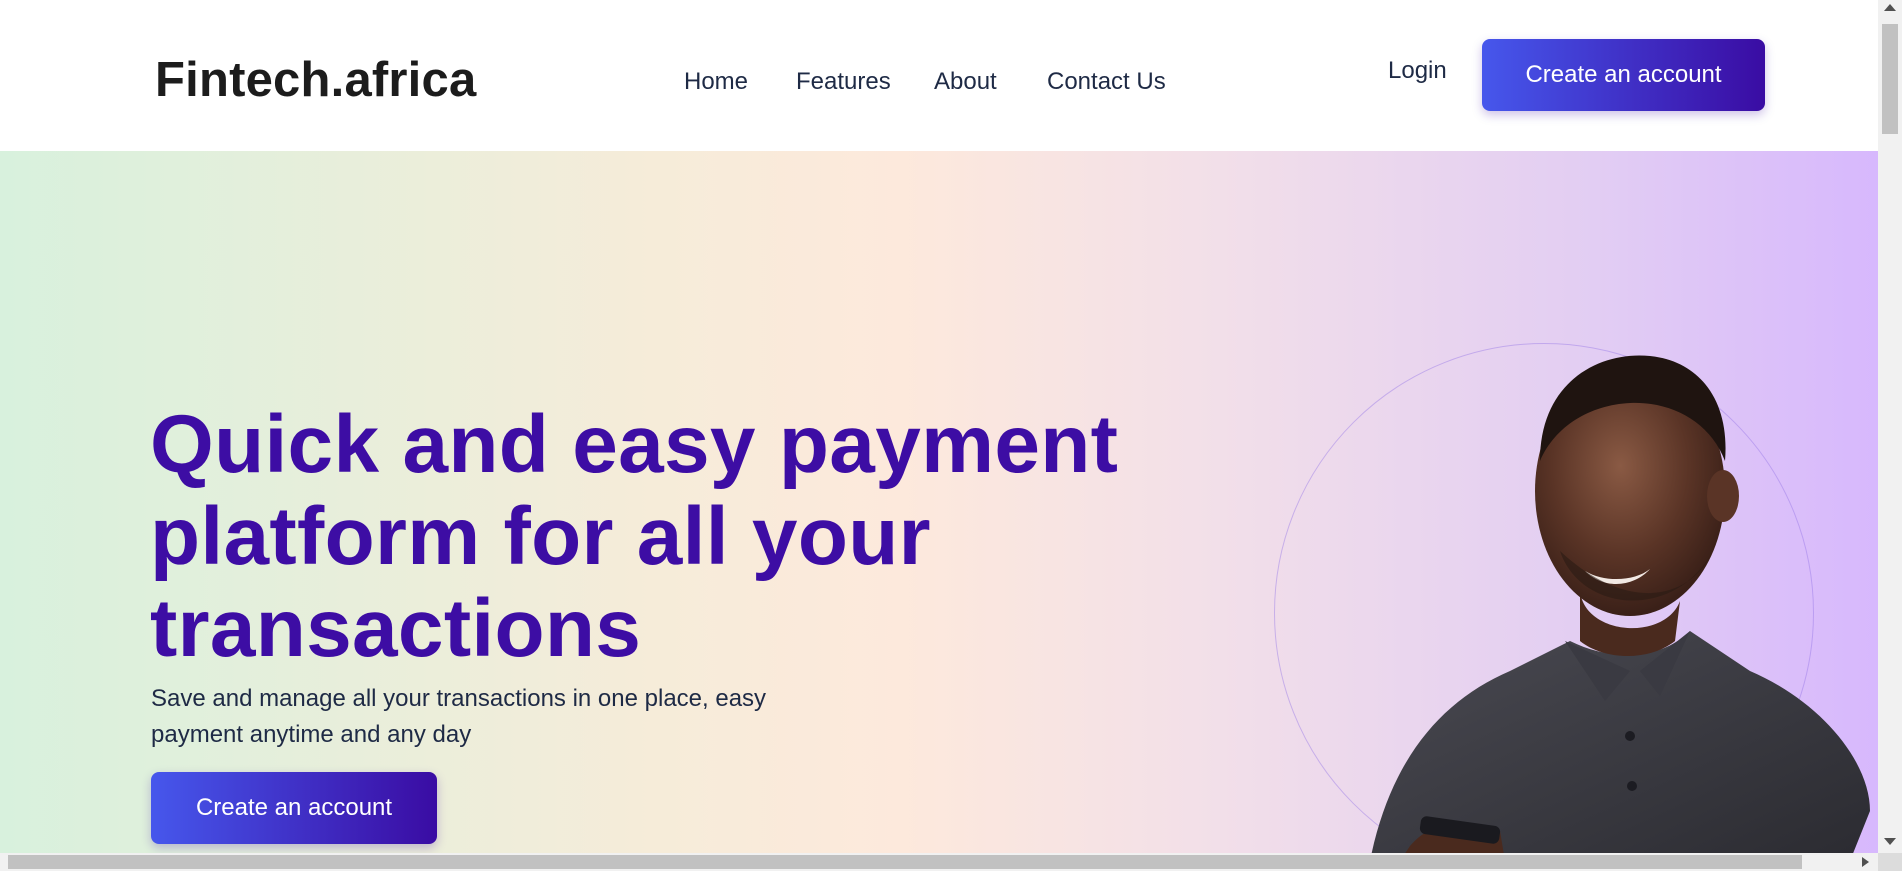  Describe the element at coordinates (1890, 841) in the screenshot. I see `chevron-down-icon` at that location.